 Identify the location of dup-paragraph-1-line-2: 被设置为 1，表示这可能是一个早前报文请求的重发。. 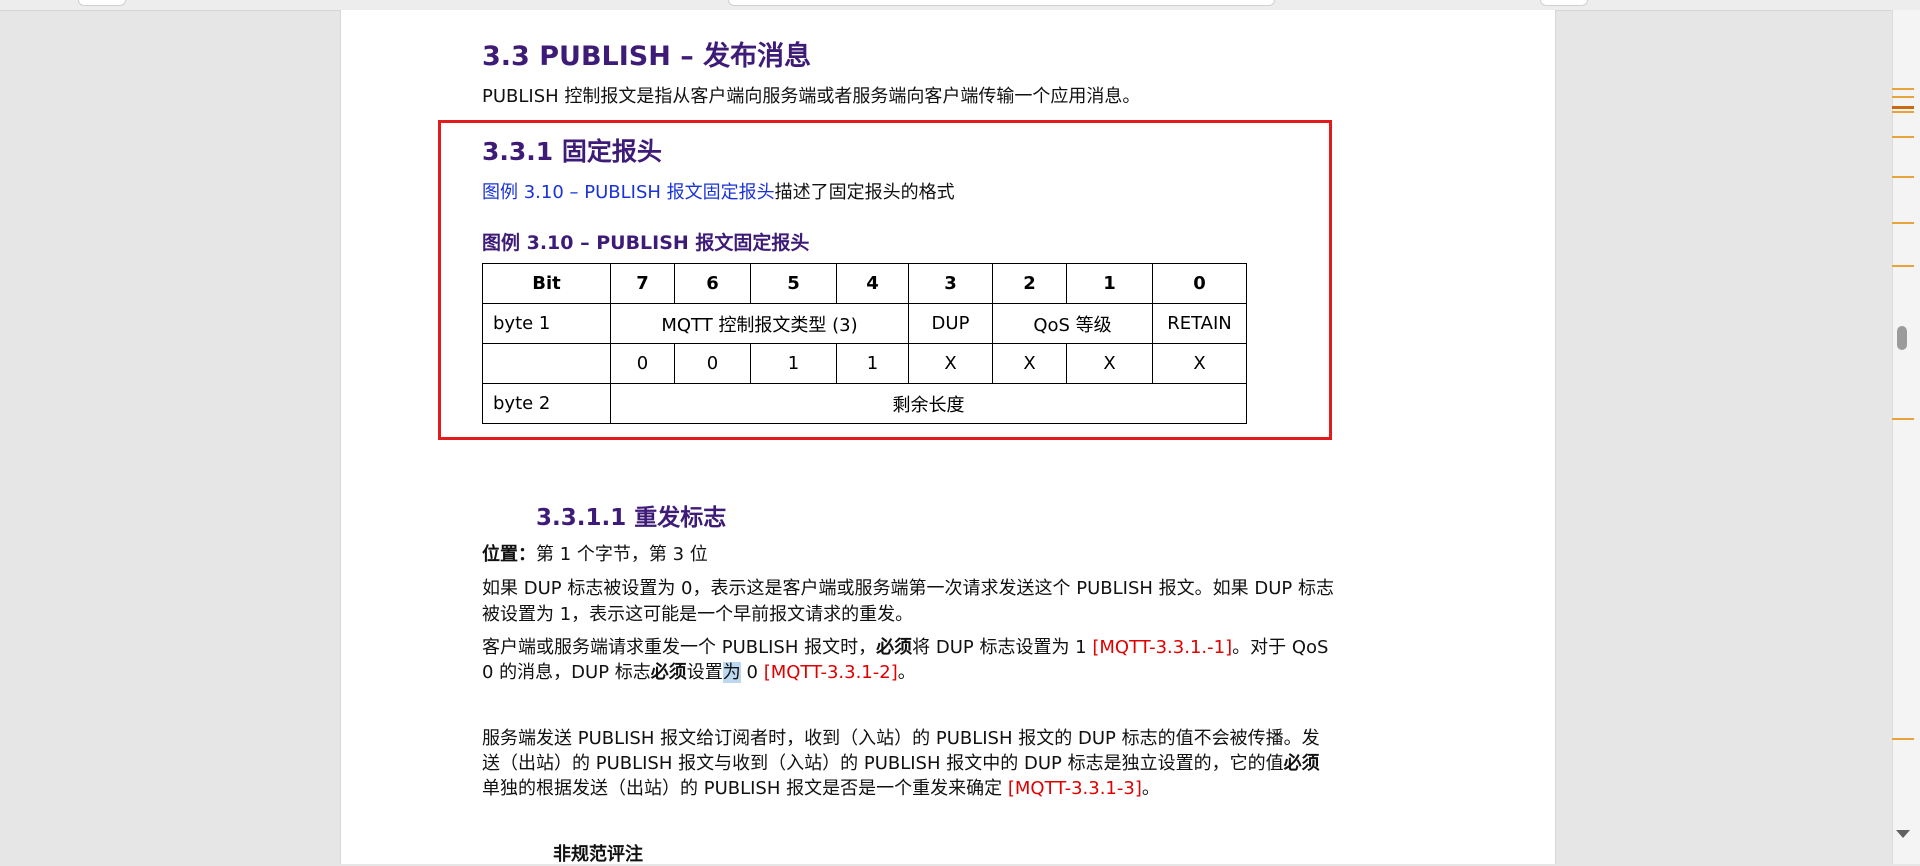
(698, 614).